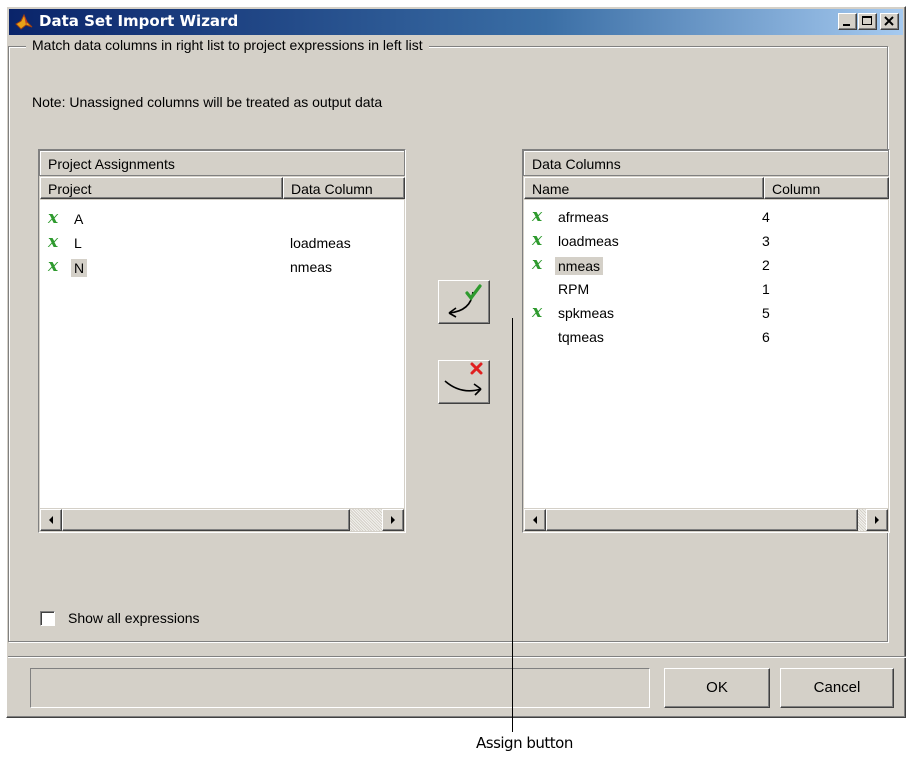  I want to click on maximize-button, so click(867, 21).